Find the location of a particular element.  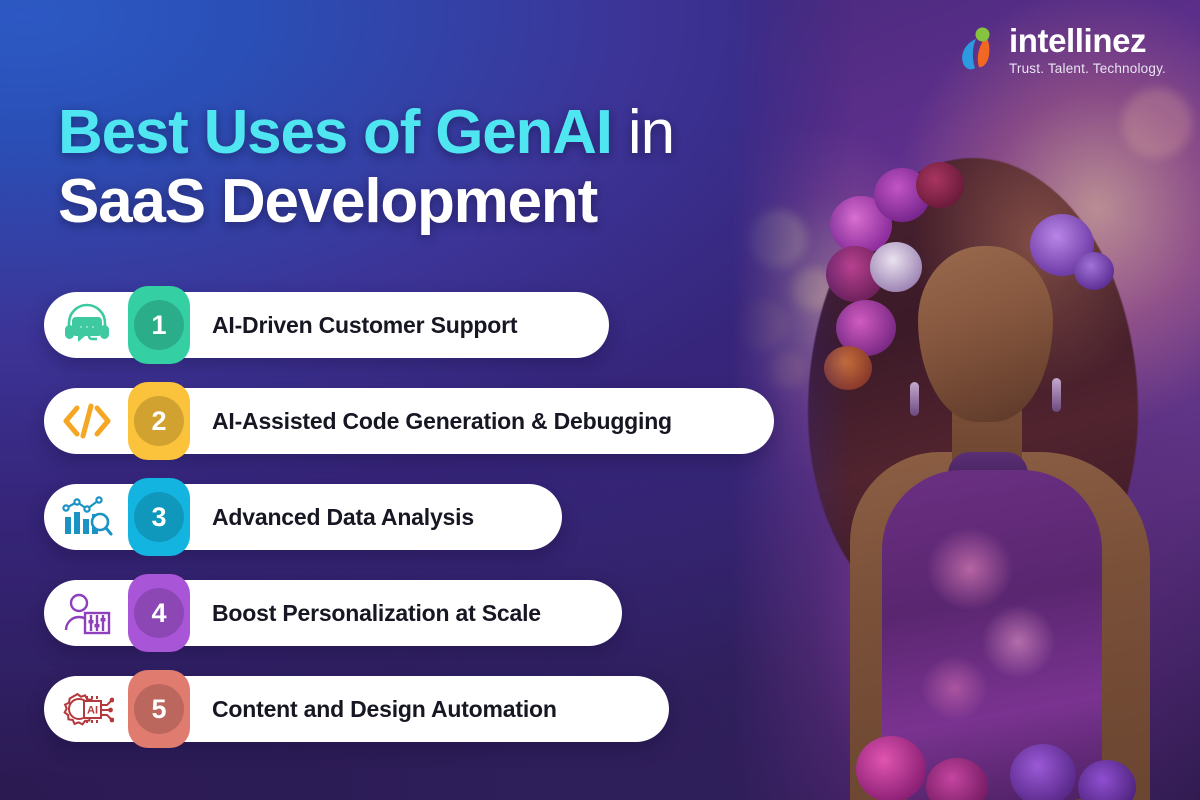

brand-logo: intellinez Trust. Talent. Technology. is located at coordinates (1061, 50).